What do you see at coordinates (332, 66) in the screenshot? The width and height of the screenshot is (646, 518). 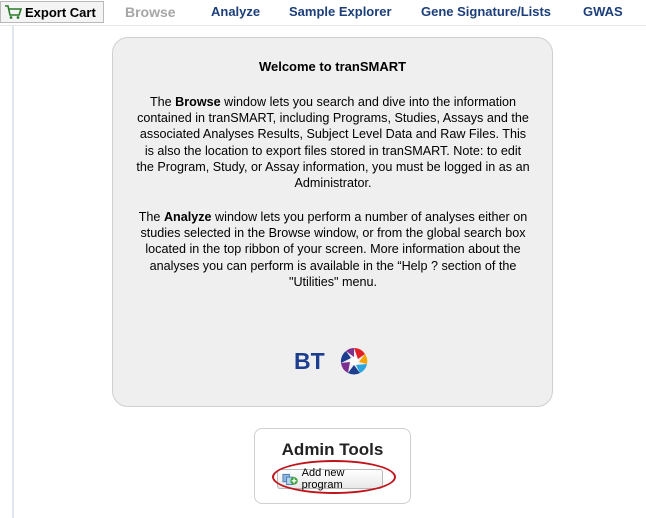 I see `welcome-title: Welcome to tranSMART` at bounding box center [332, 66].